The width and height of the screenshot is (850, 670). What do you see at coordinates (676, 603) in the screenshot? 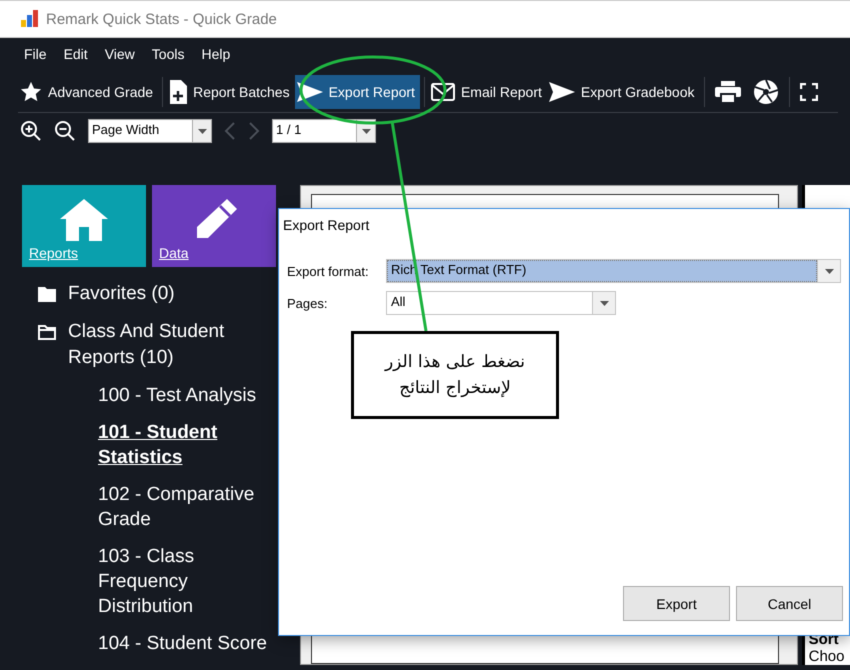
I see `export-button: Export` at bounding box center [676, 603].